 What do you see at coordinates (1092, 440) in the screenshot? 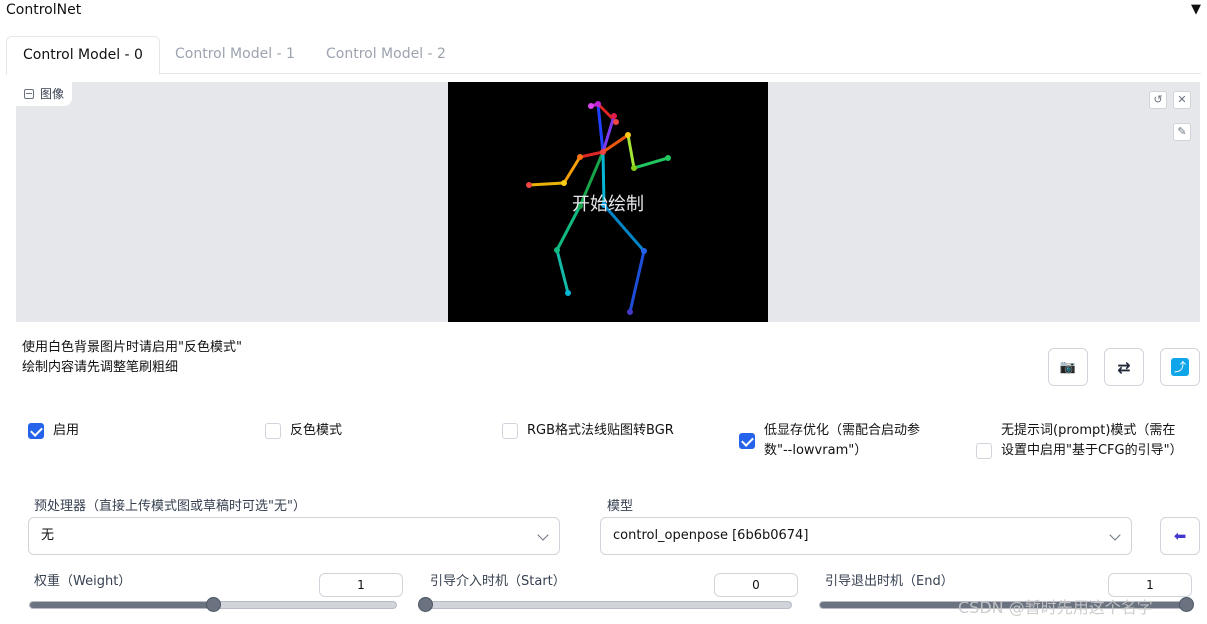
I see `guess-mode-label: 无提示词(prompt)模式（需在设置中启用"基于CFG的引导"）` at bounding box center [1092, 440].